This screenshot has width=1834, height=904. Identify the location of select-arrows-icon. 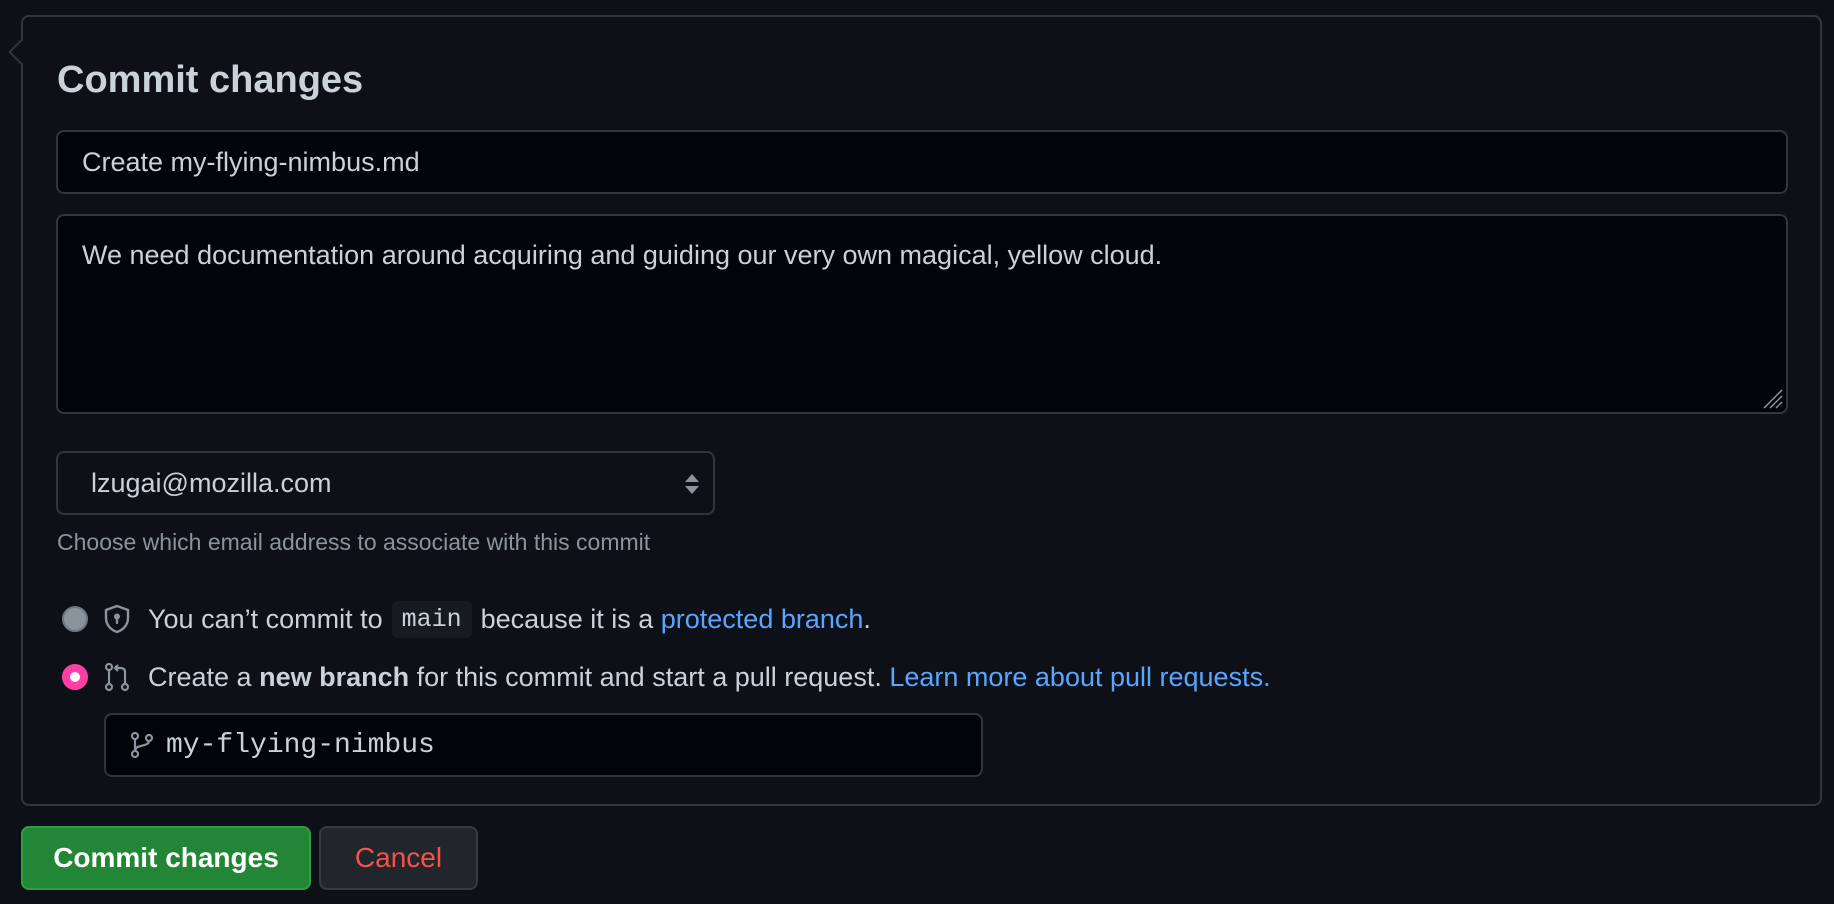
(692, 484).